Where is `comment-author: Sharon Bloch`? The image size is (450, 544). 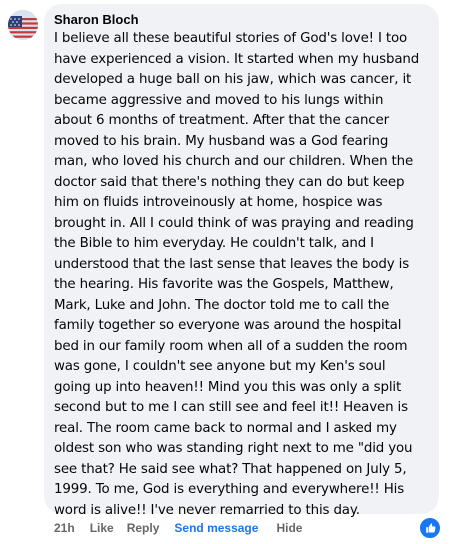
comment-author: Sharon Bloch is located at coordinates (241, 20).